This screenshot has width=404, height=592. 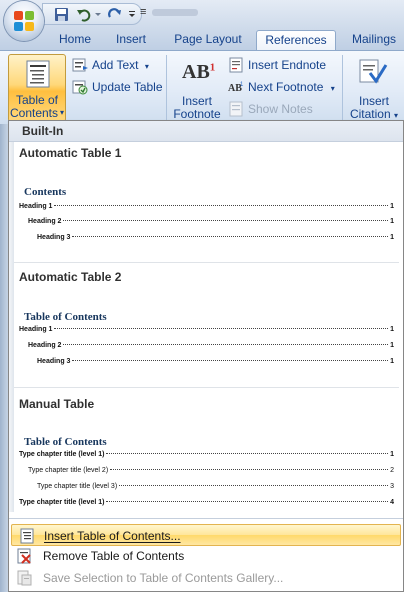 I want to click on insert-citation-button: Insert Citation ▾, so click(x=374, y=88).